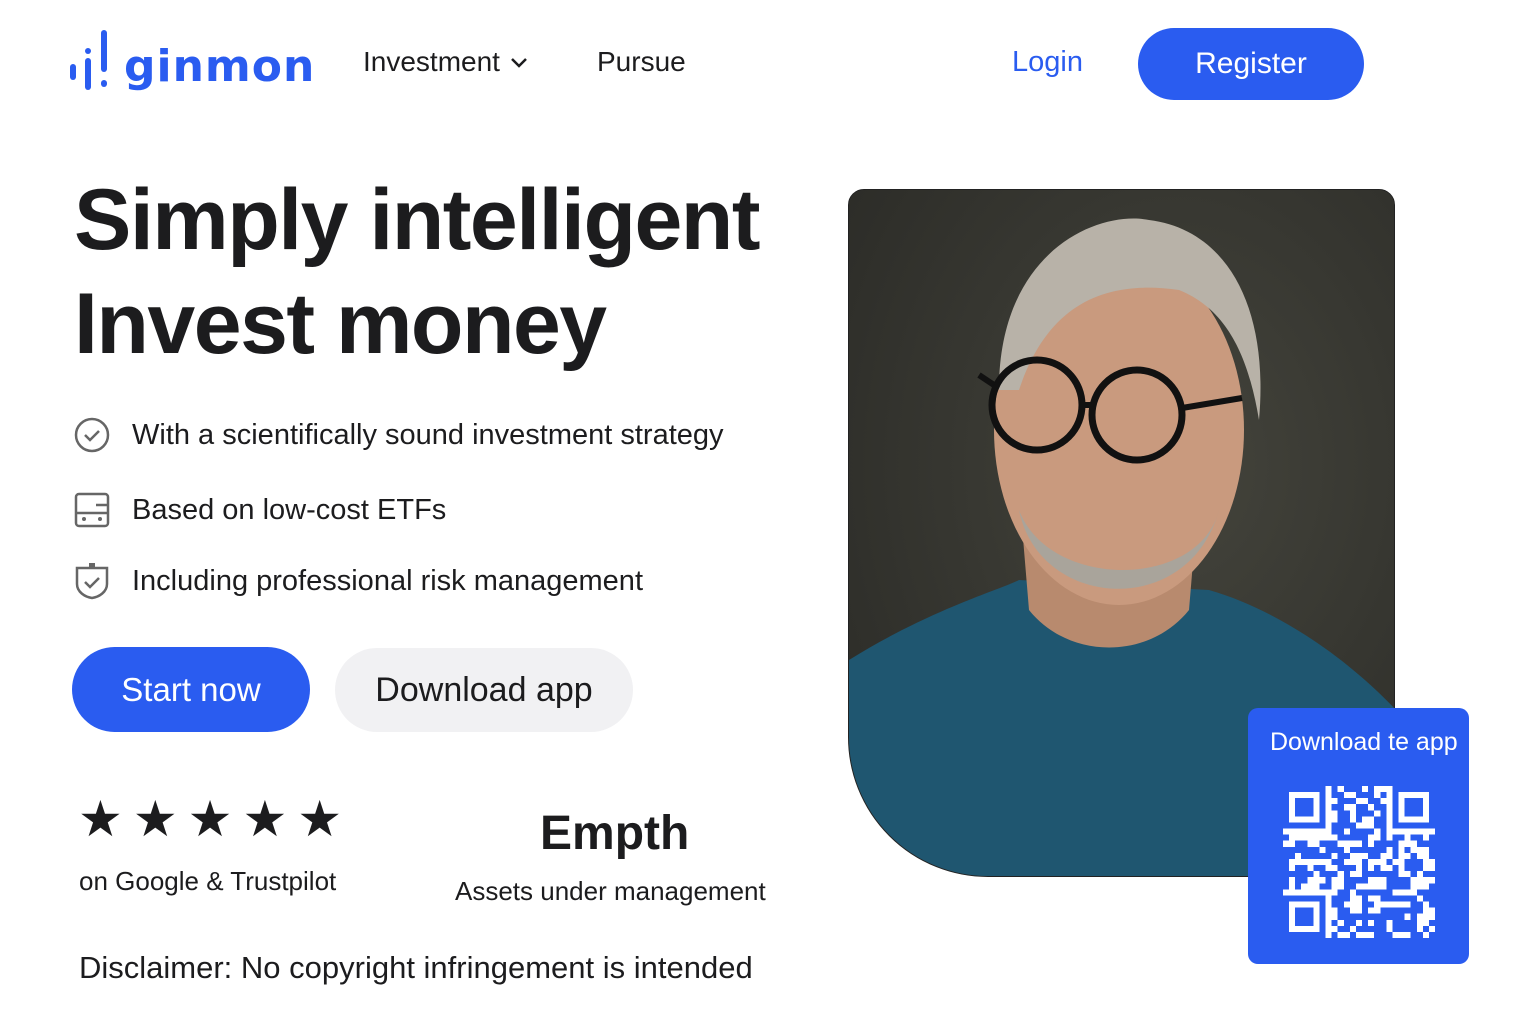  What do you see at coordinates (191, 689) in the screenshot?
I see `start-now-button: Start now` at bounding box center [191, 689].